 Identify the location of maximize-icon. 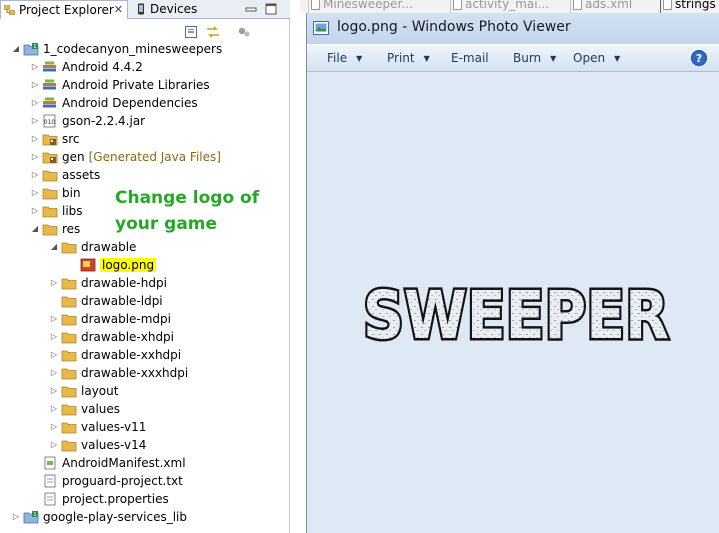
(271, 9).